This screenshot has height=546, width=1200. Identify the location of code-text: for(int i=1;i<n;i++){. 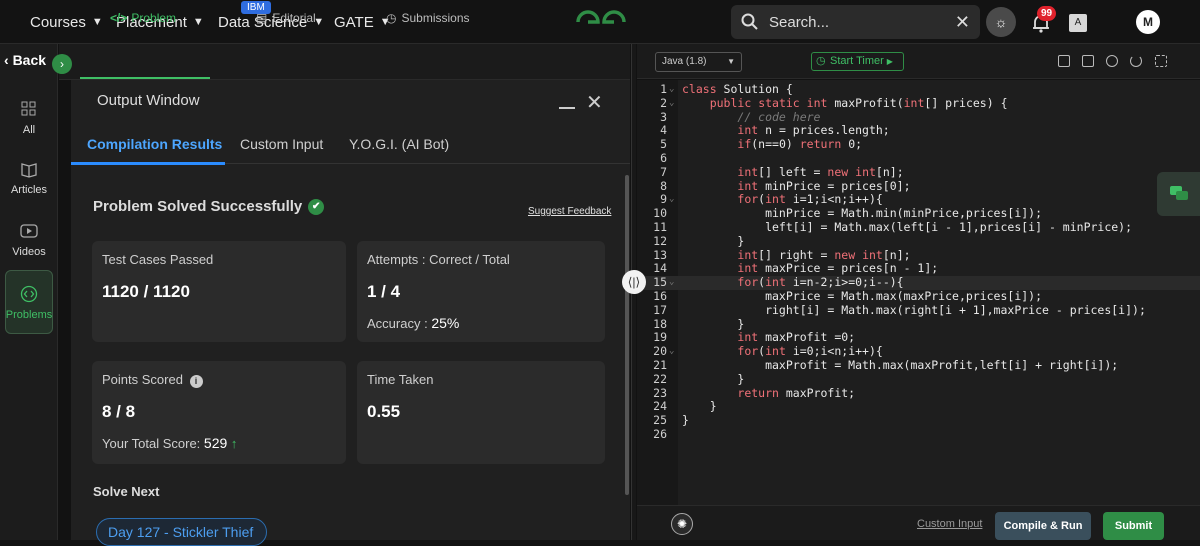
(810, 199).